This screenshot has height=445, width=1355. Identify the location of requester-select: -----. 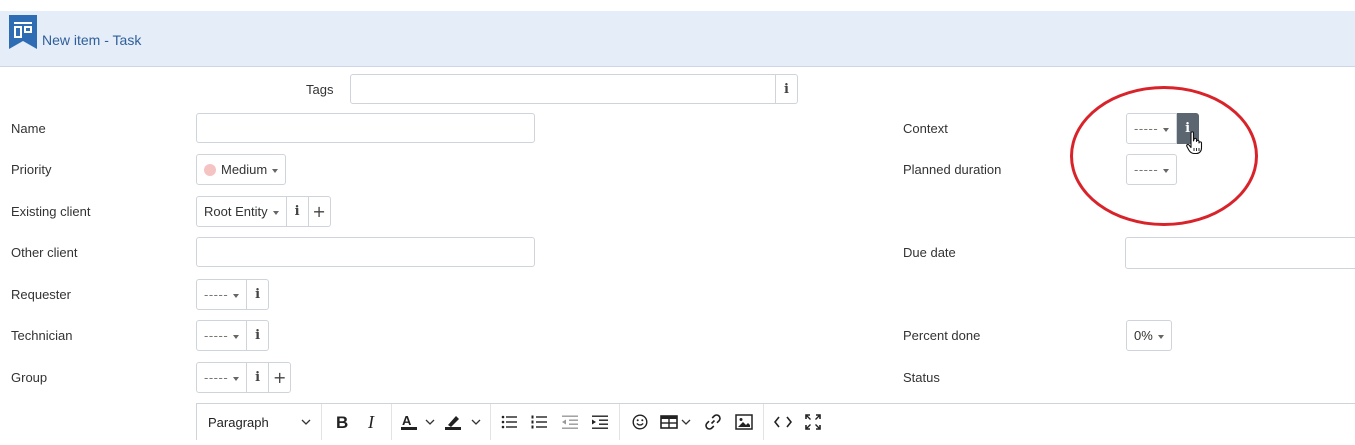
(222, 294).